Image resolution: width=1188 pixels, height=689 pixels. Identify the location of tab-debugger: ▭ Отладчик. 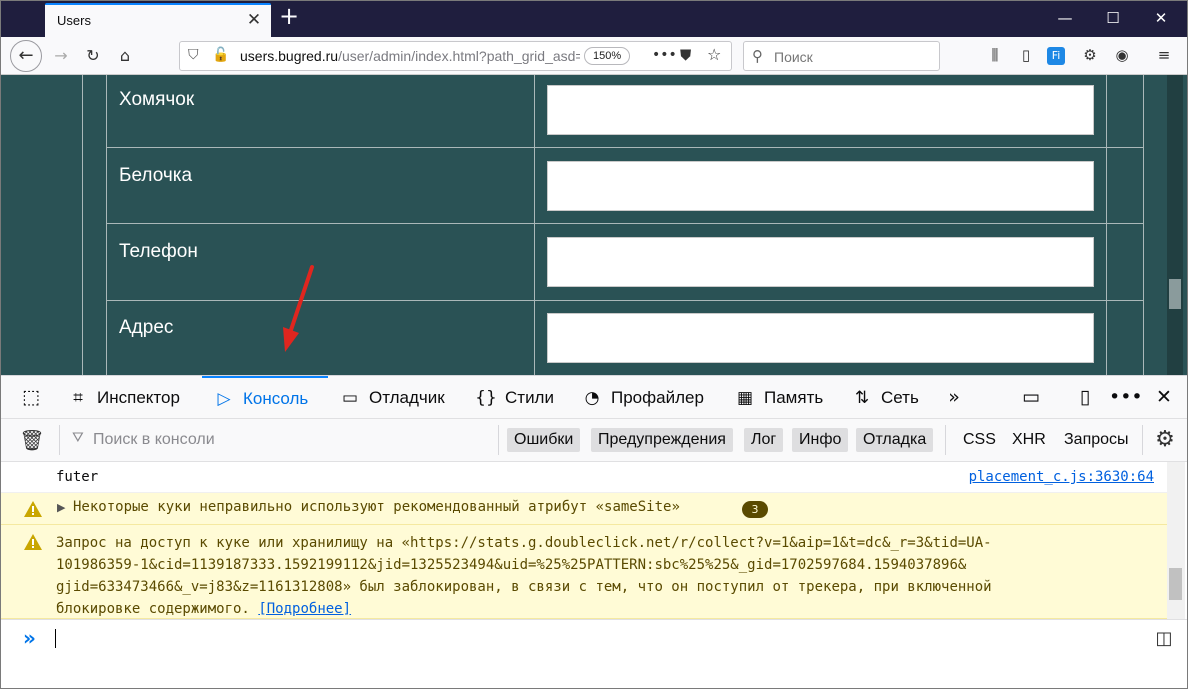
(399, 397).